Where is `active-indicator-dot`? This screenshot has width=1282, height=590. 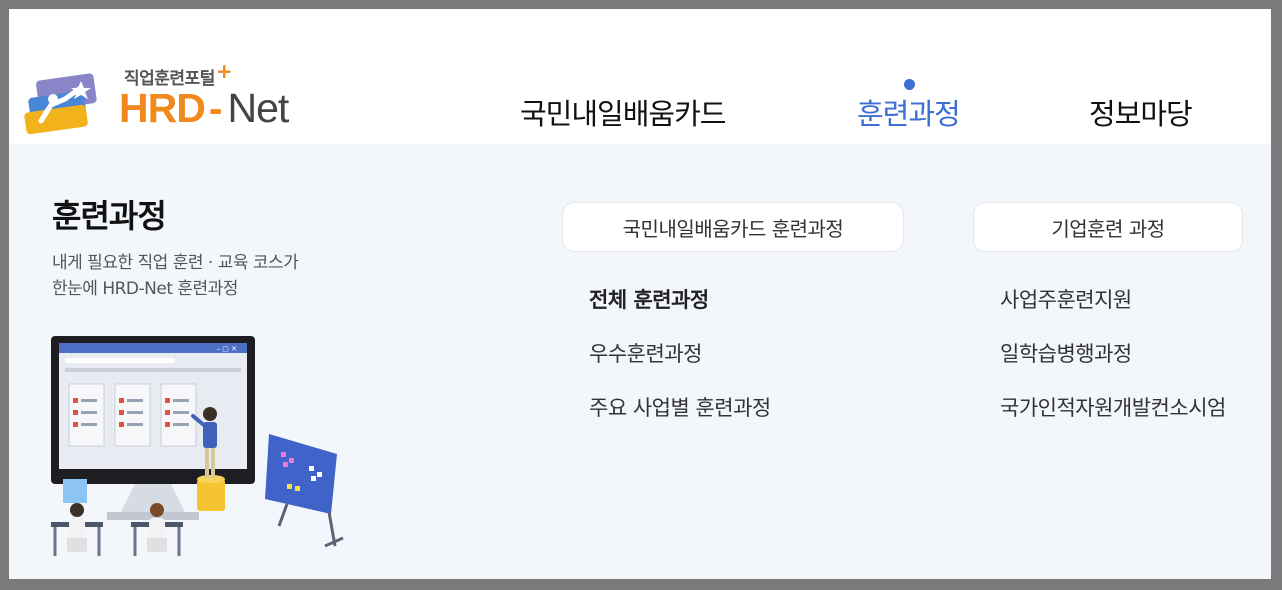
active-indicator-dot is located at coordinates (909, 84).